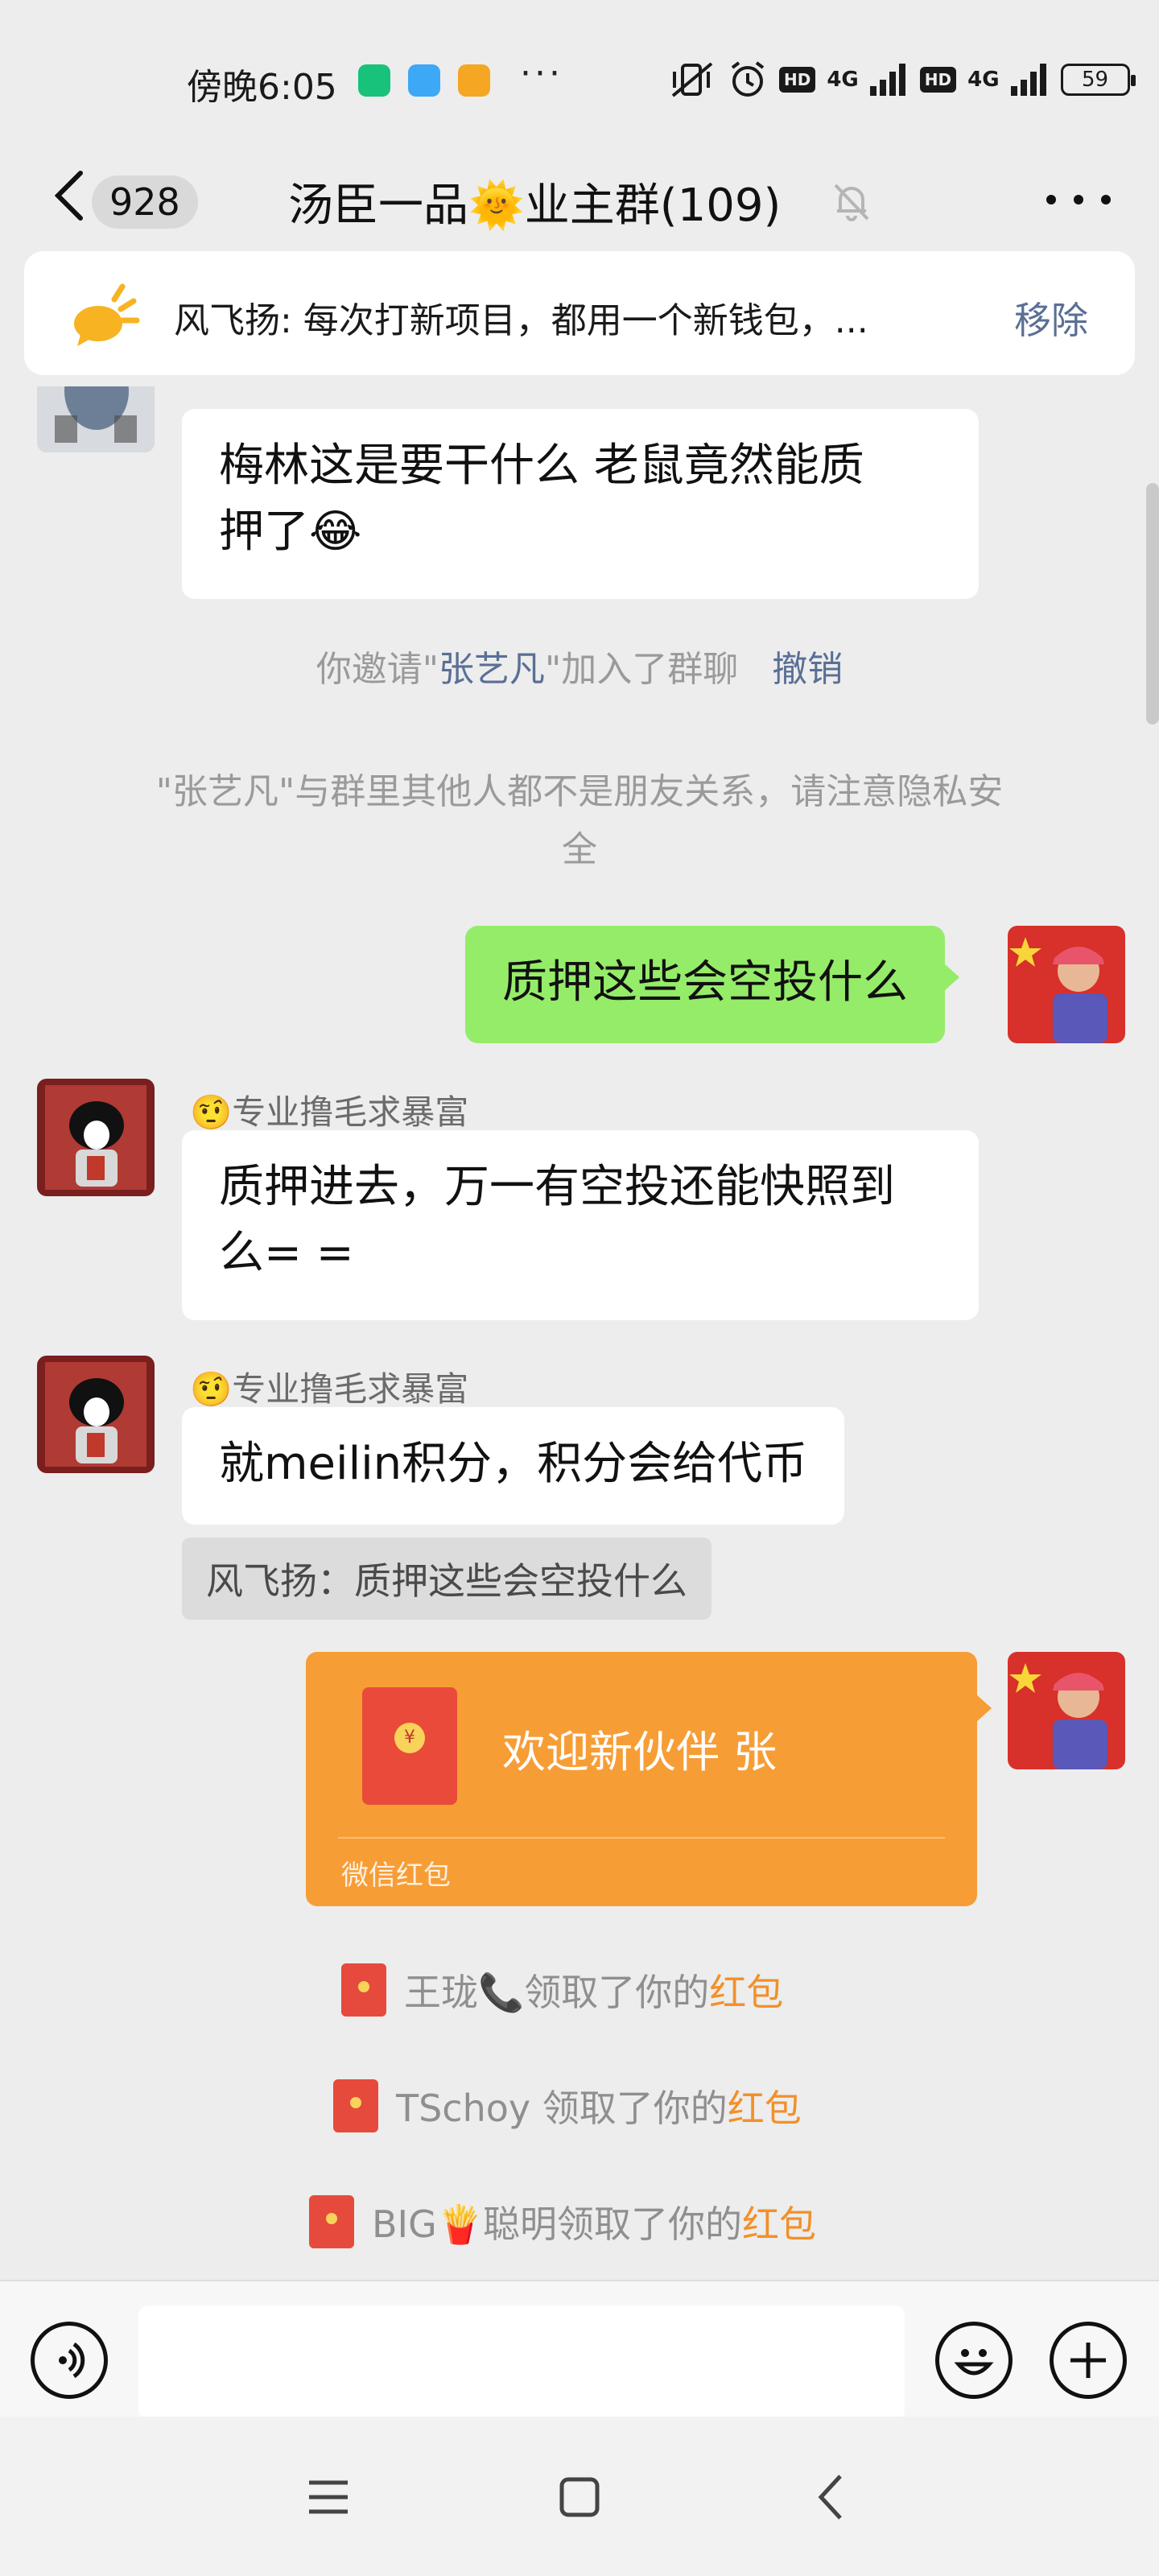 Image resolution: width=1159 pixels, height=2576 pixels. Describe the element at coordinates (474, 80) in the screenshot. I see `mail-app-icon` at that location.